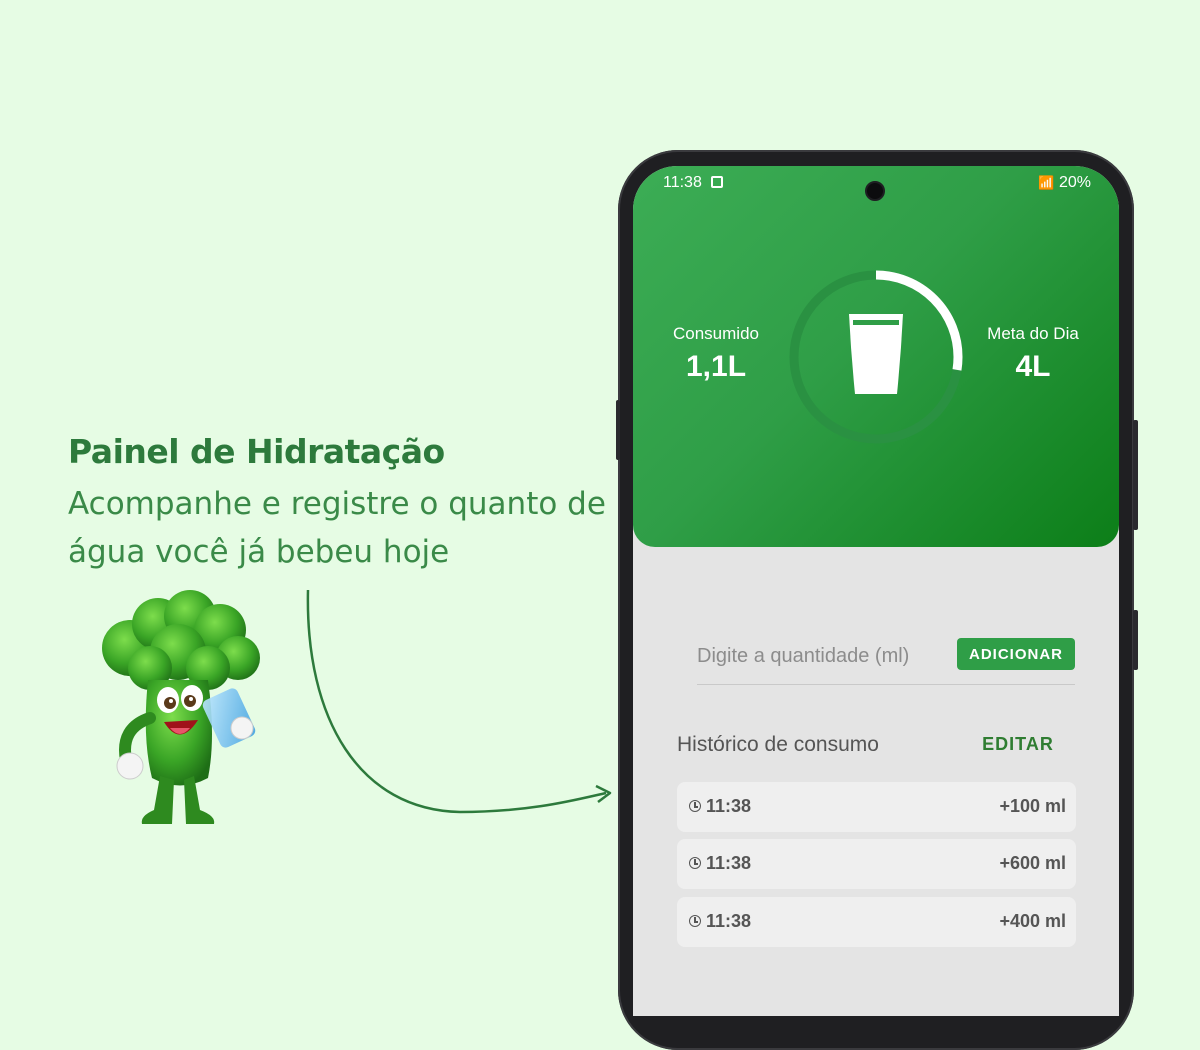 The width and height of the screenshot is (1200, 1050). Describe the element at coordinates (716, 333) in the screenshot. I see `consumed-label: Consumido` at that location.